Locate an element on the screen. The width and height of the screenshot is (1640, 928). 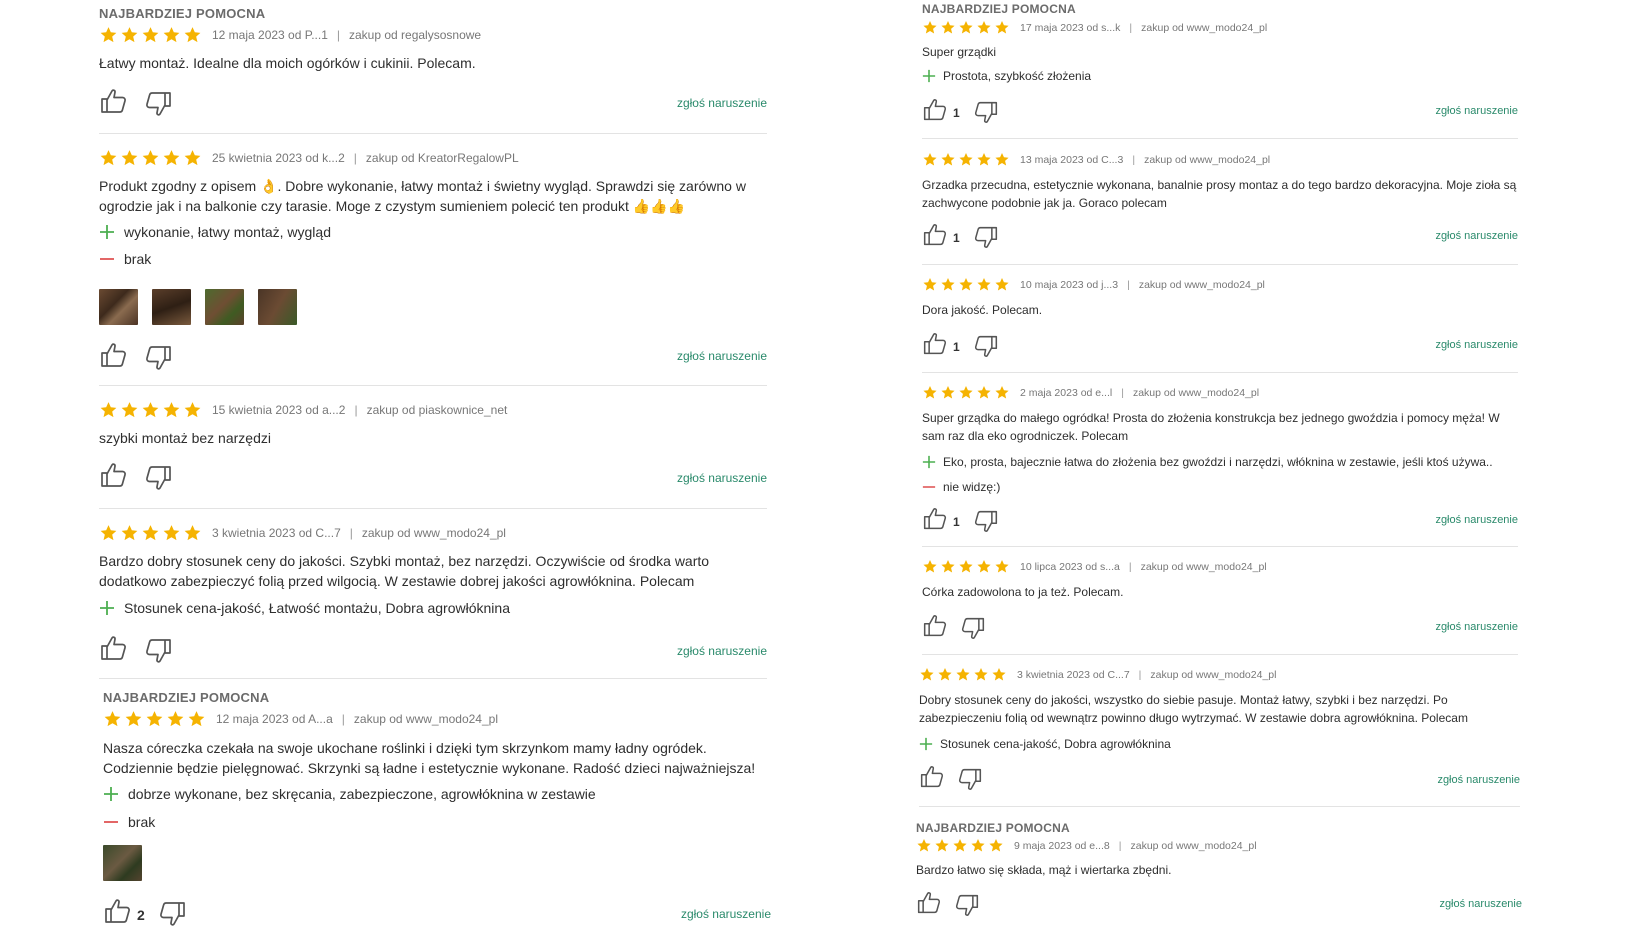
cons-text: brak is located at coordinates (142, 822).